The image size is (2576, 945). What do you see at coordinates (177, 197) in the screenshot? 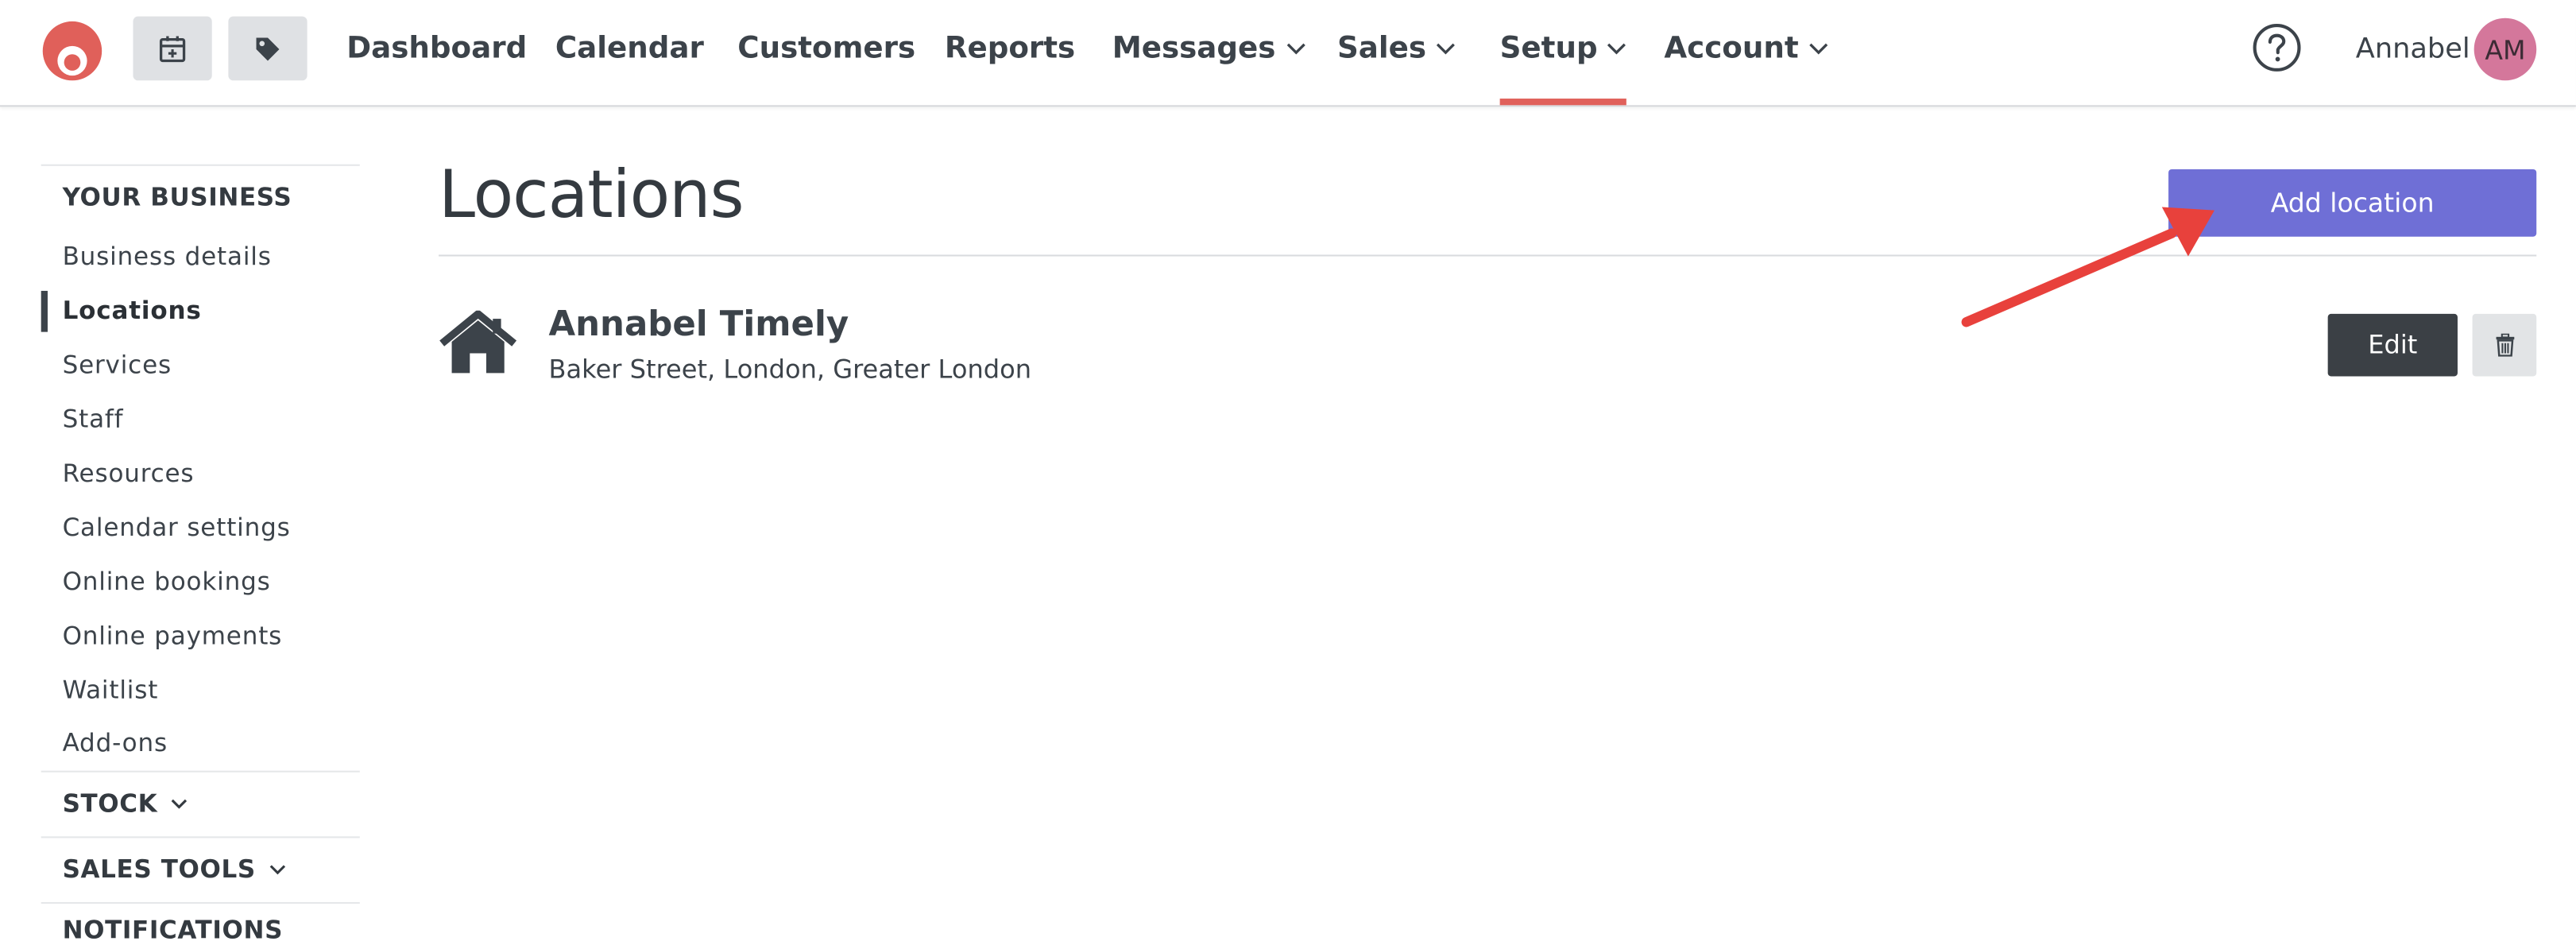
I see `section-your-business: YOUR BUSINESS` at bounding box center [177, 197].